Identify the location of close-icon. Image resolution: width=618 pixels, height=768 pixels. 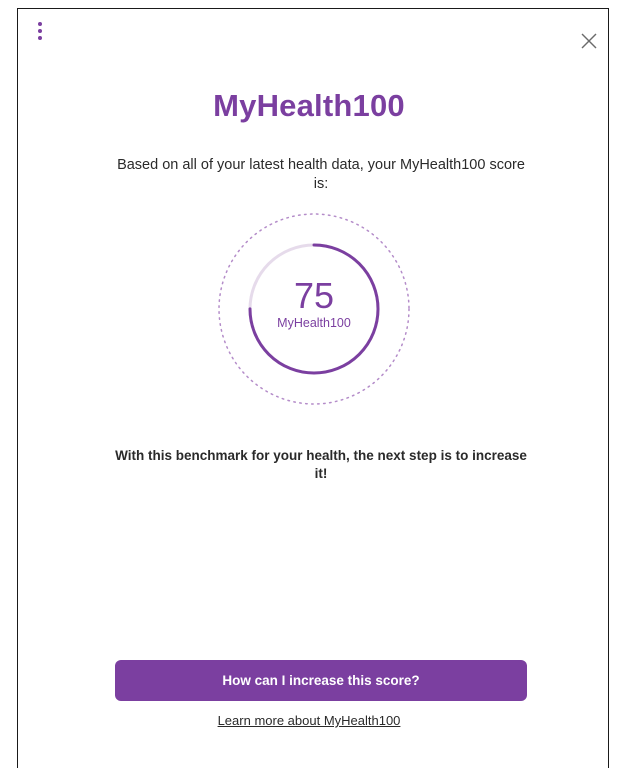
(589, 41).